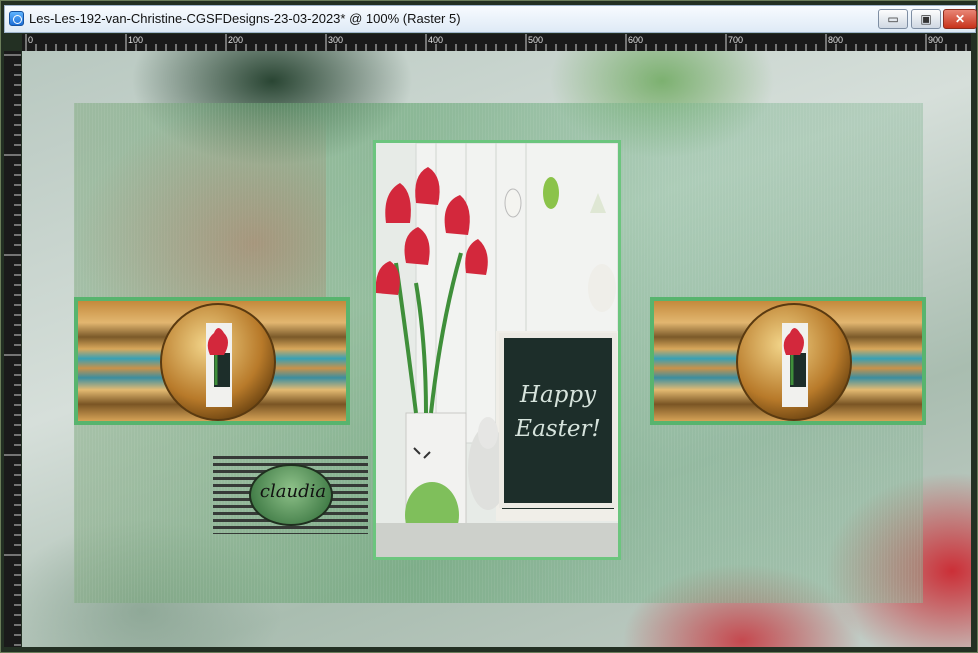 Image resolution: width=978 pixels, height=653 pixels. Describe the element at coordinates (200, 203) in the screenshot. I see `frame-tint` at that location.